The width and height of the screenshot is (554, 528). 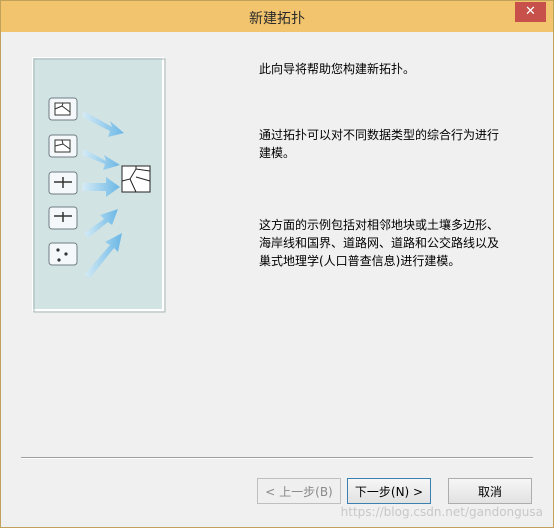 I want to click on topology-icon, so click(x=136, y=179).